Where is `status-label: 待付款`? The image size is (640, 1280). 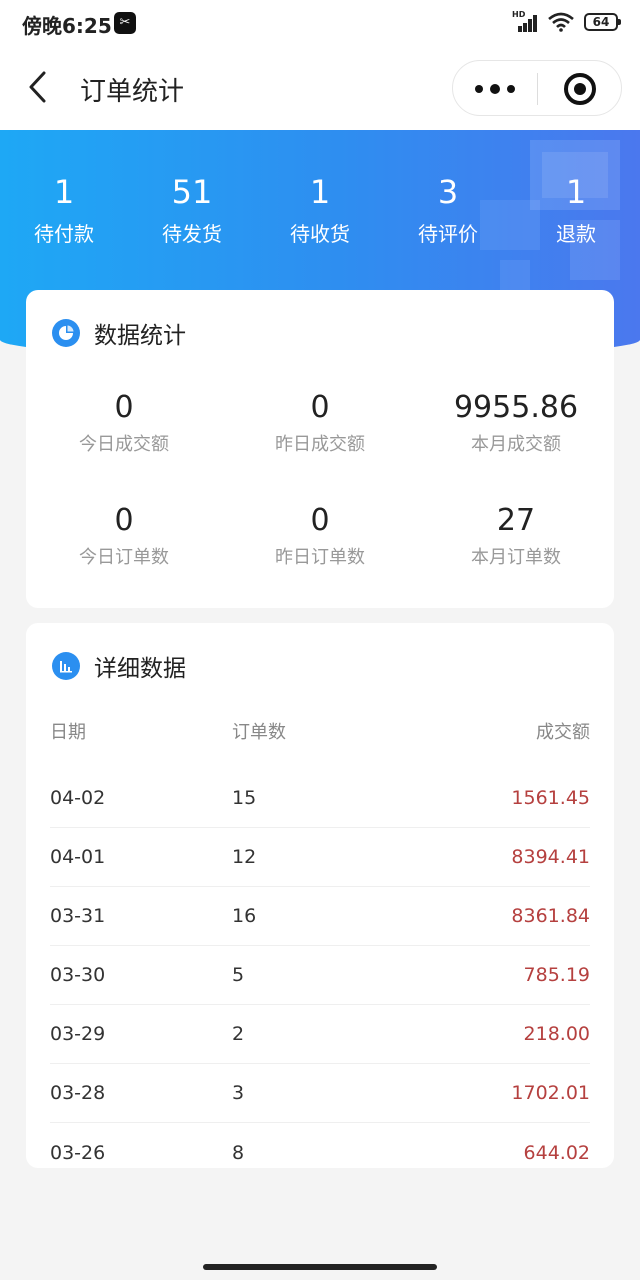
status-label: 待付款 is located at coordinates (64, 234).